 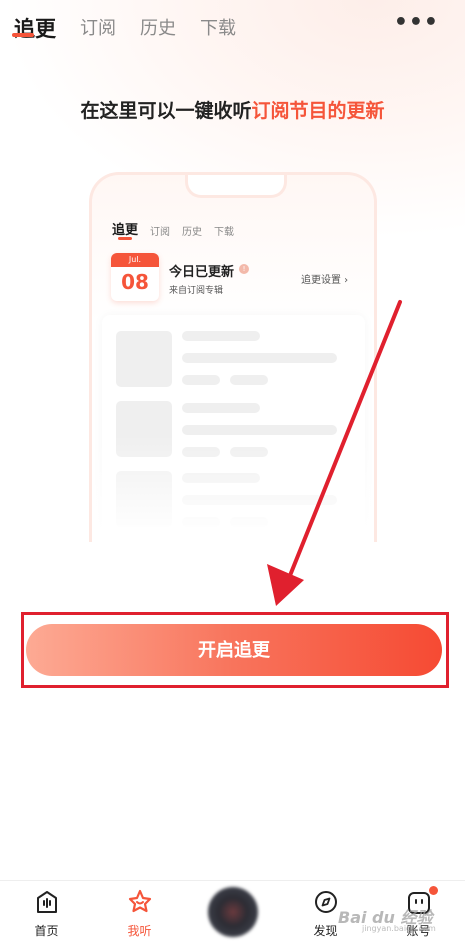 What do you see at coordinates (218, 29) in the screenshot?
I see `tab-downloads: 下载` at bounding box center [218, 29].